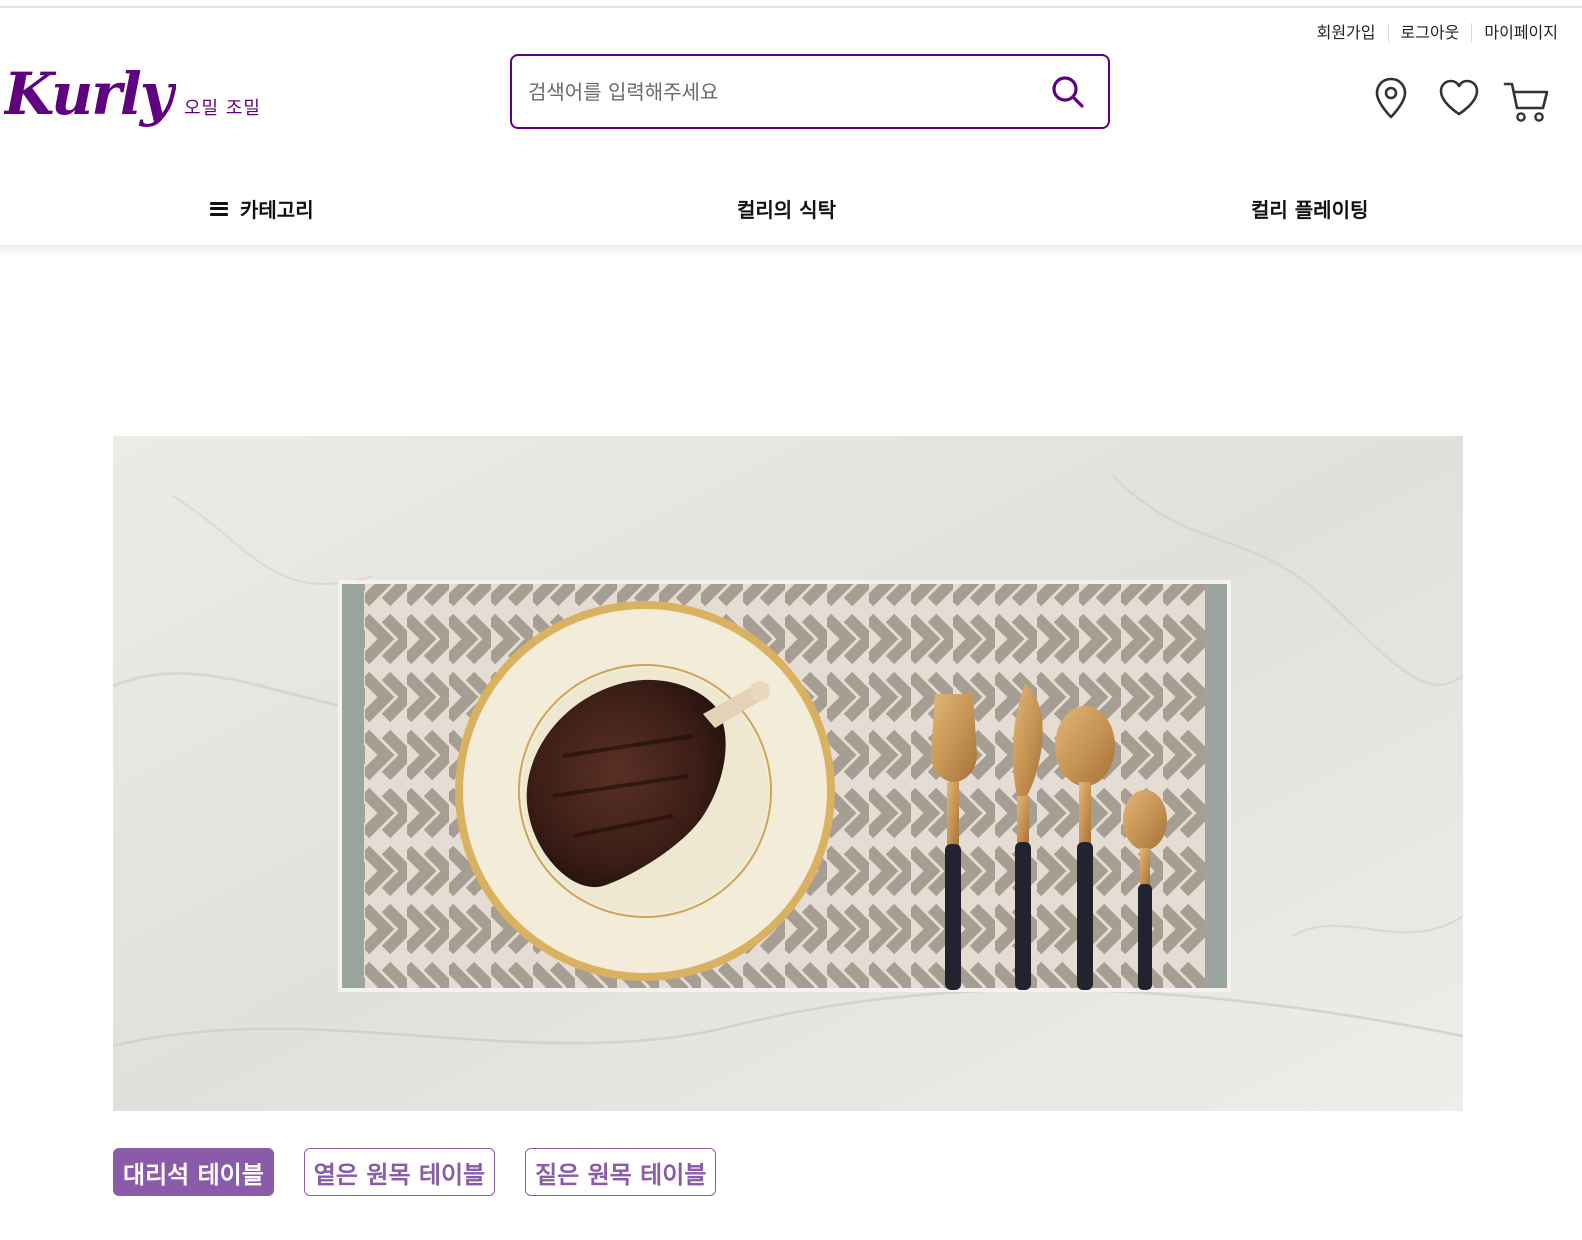 This screenshot has width=1582, height=1240. Describe the element at coordinates (1346, 33) in the screenshot. I see `signup-link: 회원가입` at that location.